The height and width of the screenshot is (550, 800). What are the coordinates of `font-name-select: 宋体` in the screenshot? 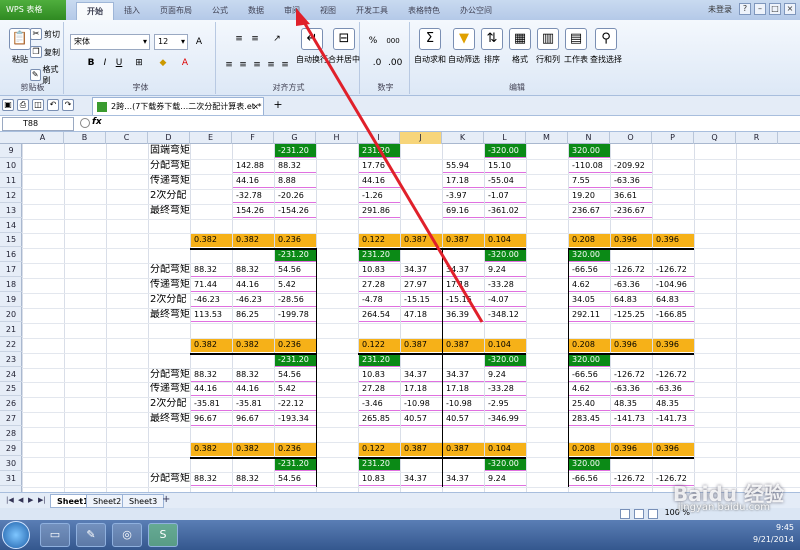 It's located at (110, 42).